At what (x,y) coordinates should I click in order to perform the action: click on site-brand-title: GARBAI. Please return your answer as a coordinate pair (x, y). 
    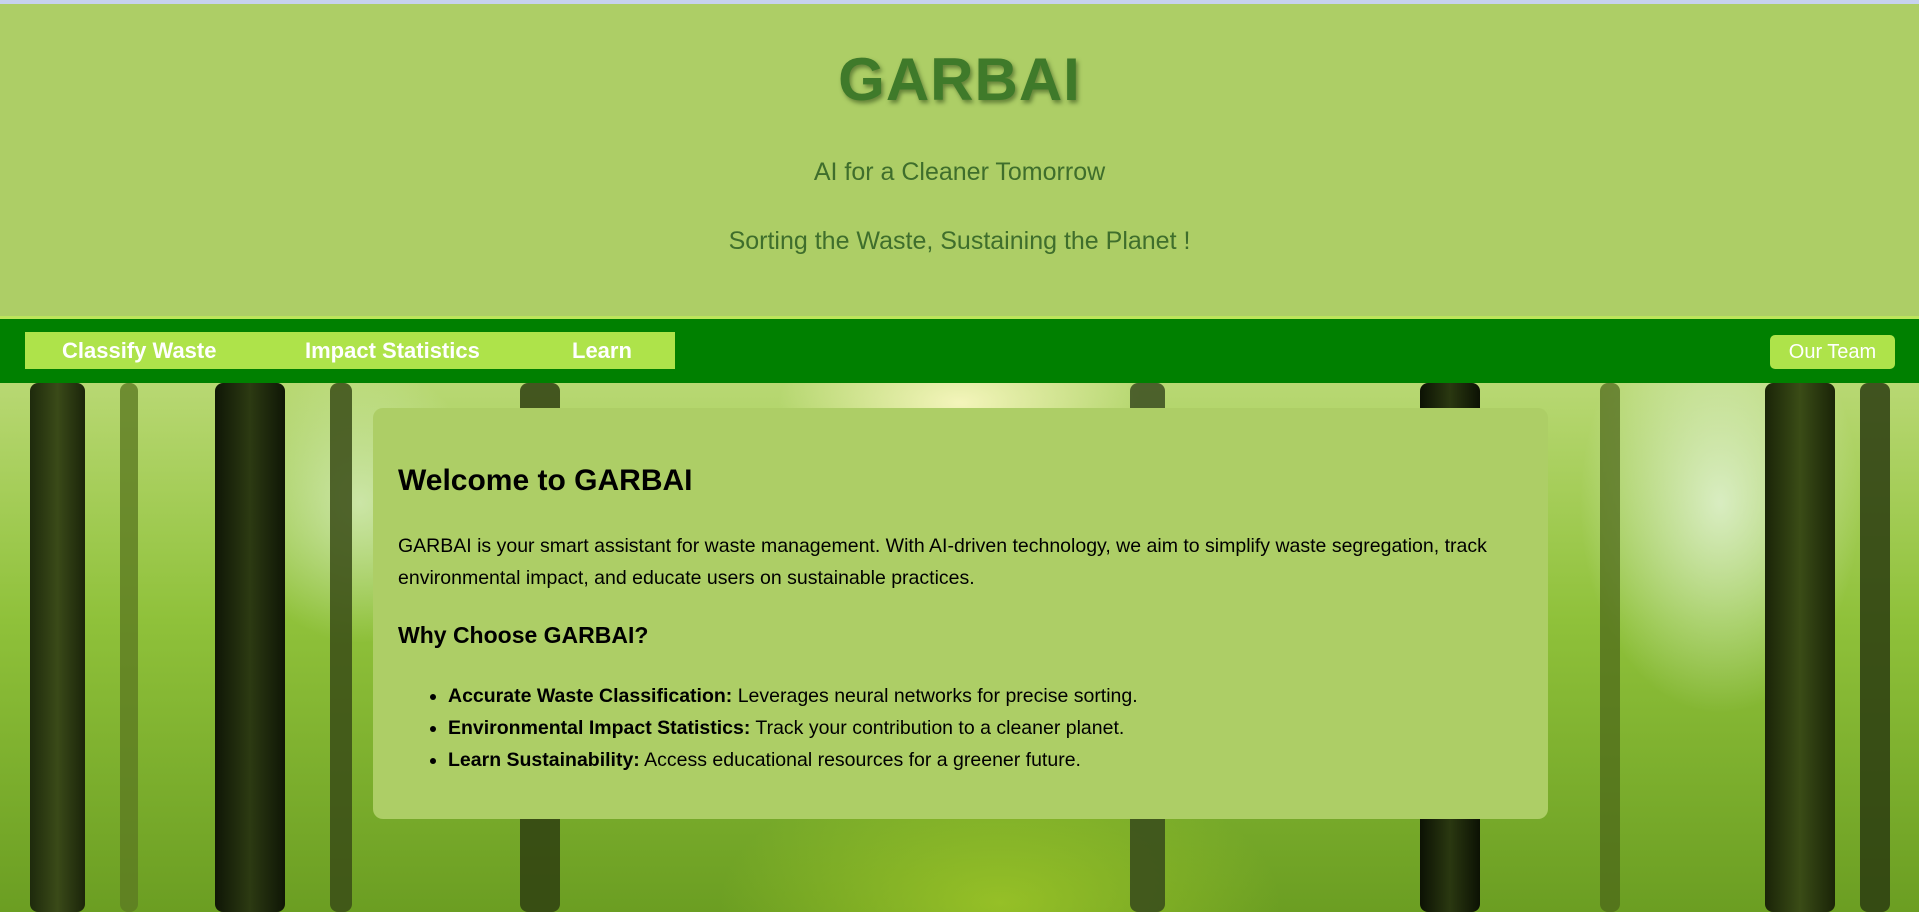
    Looking at the image, I should click on (959, 79).